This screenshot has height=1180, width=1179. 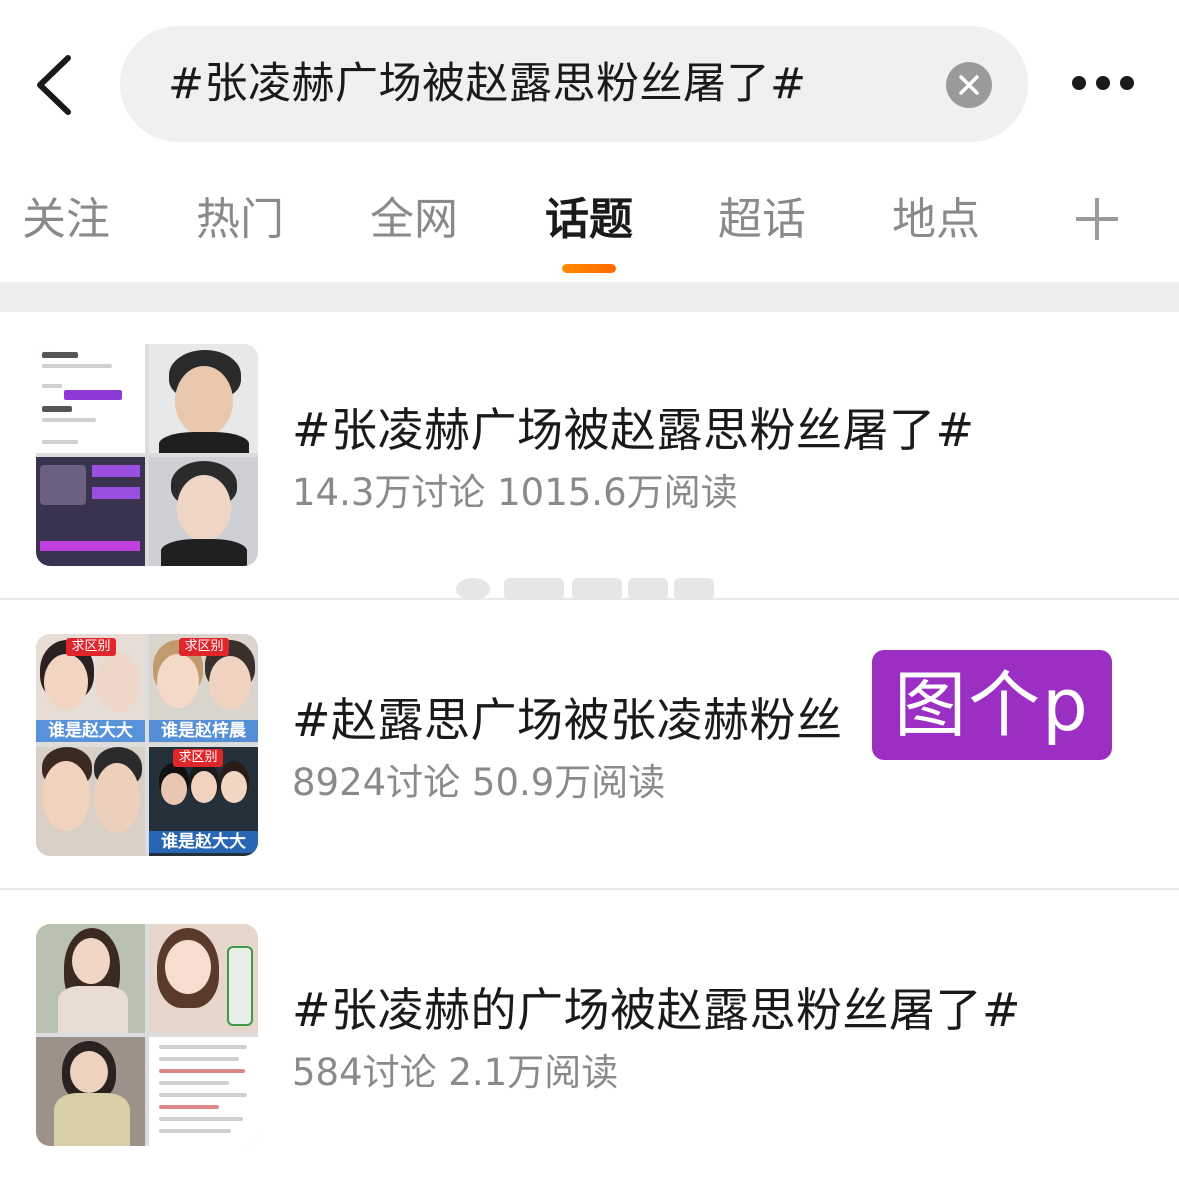 I want to click on top-bar: #张凌赫广场被赵露思粉丝屠了#, so click(x=589, y=80).